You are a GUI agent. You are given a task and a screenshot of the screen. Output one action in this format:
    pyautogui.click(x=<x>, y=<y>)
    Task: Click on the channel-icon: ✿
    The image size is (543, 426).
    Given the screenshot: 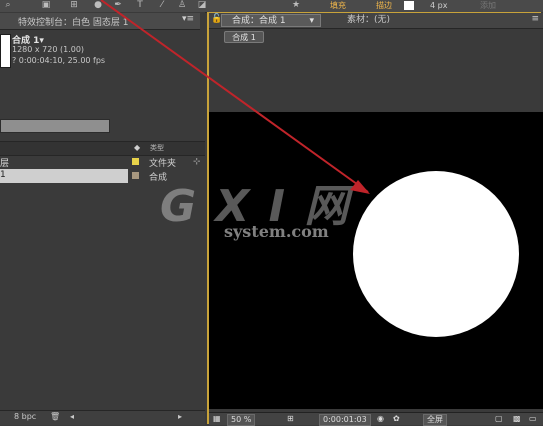 What is the action you would take?
    pyautogui.click(x=396, y=419)
    